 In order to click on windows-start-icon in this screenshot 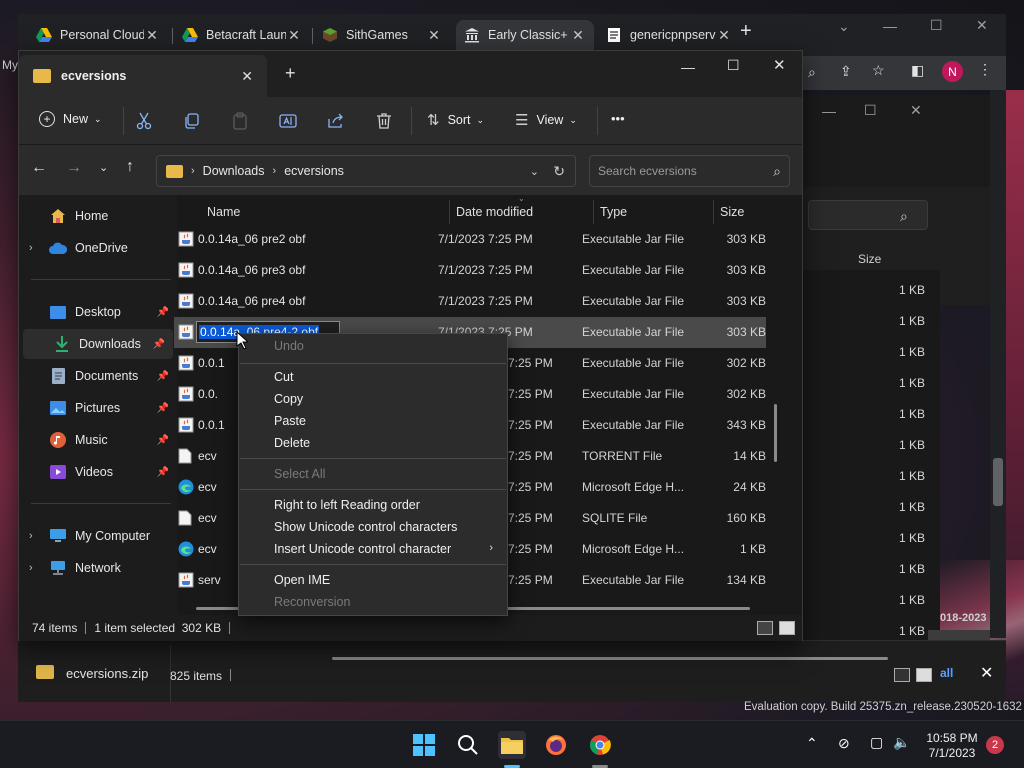, I will do `click(424, 745)`.